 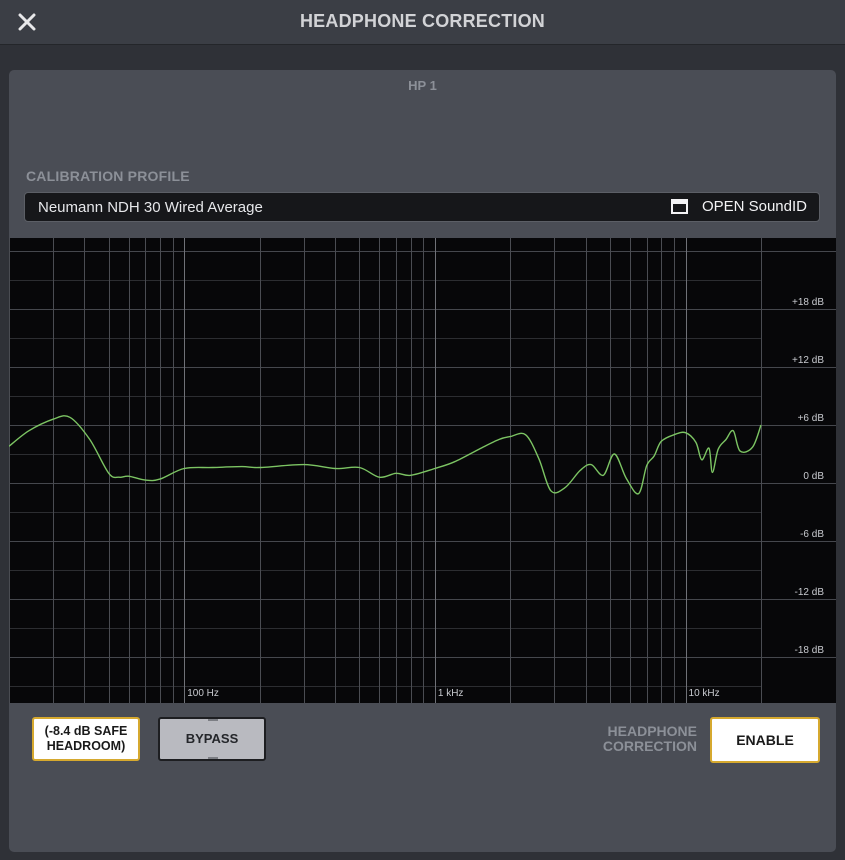 What do you see at coordinates (86, 731) in the screenshot?
I see `headroom-line-1: (-8.4 dB SAFE` at bounding box center [86, 731].